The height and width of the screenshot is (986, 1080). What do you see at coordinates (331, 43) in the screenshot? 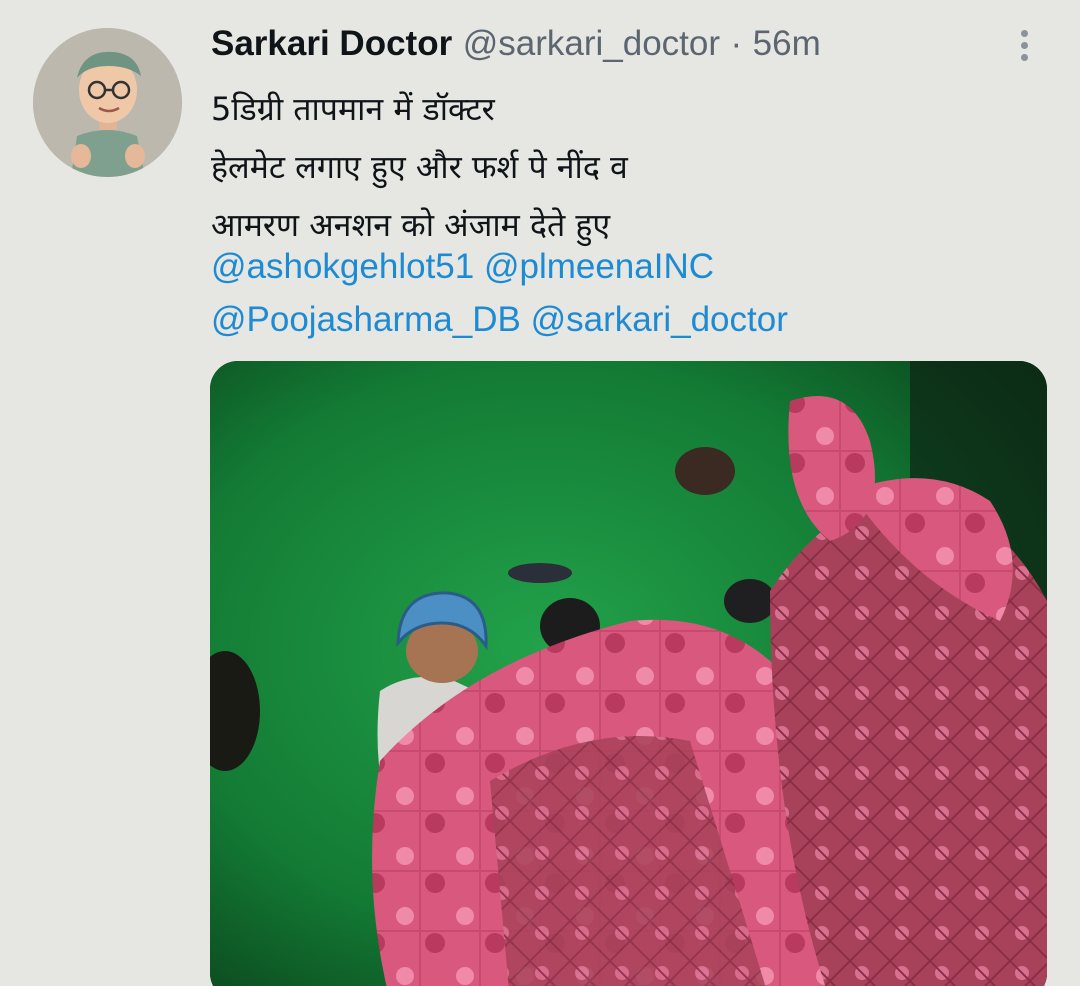
I see `author-name: Sarkari Doctor` at bounding box center [331, 43].